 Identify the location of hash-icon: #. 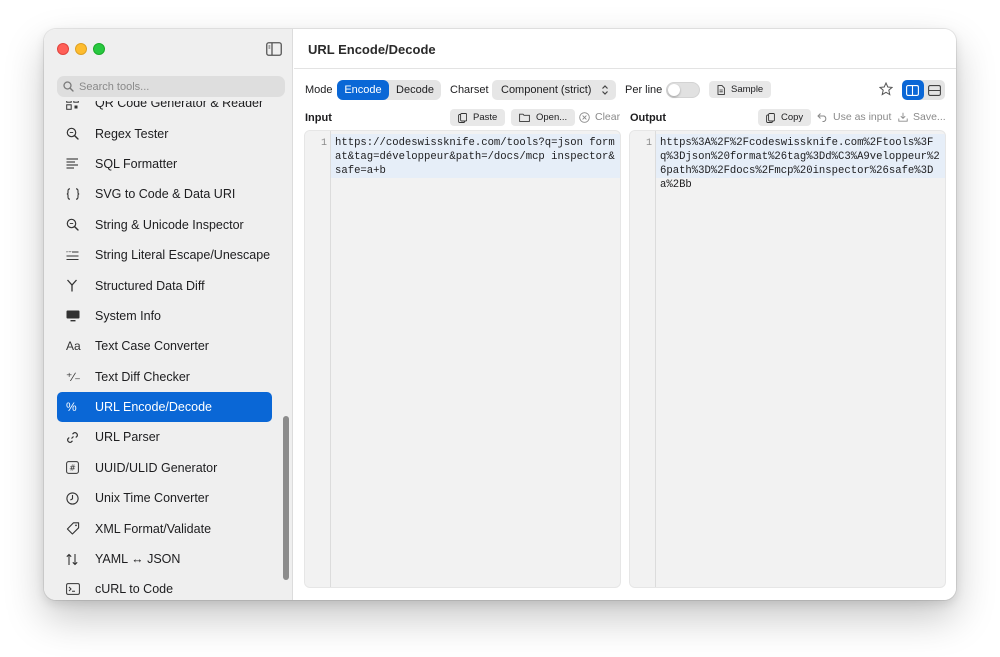
(75, 468).